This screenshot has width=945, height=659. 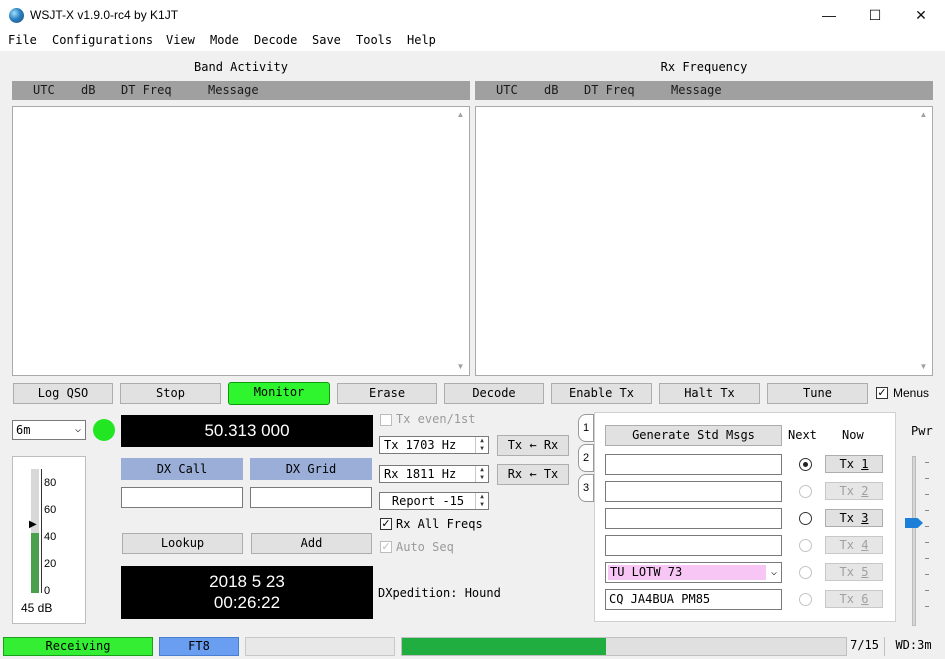 What do you see at coordinates (387, 393) in the screenshot?
I see `erase-button: Erase` at bounding box center [387, 393].